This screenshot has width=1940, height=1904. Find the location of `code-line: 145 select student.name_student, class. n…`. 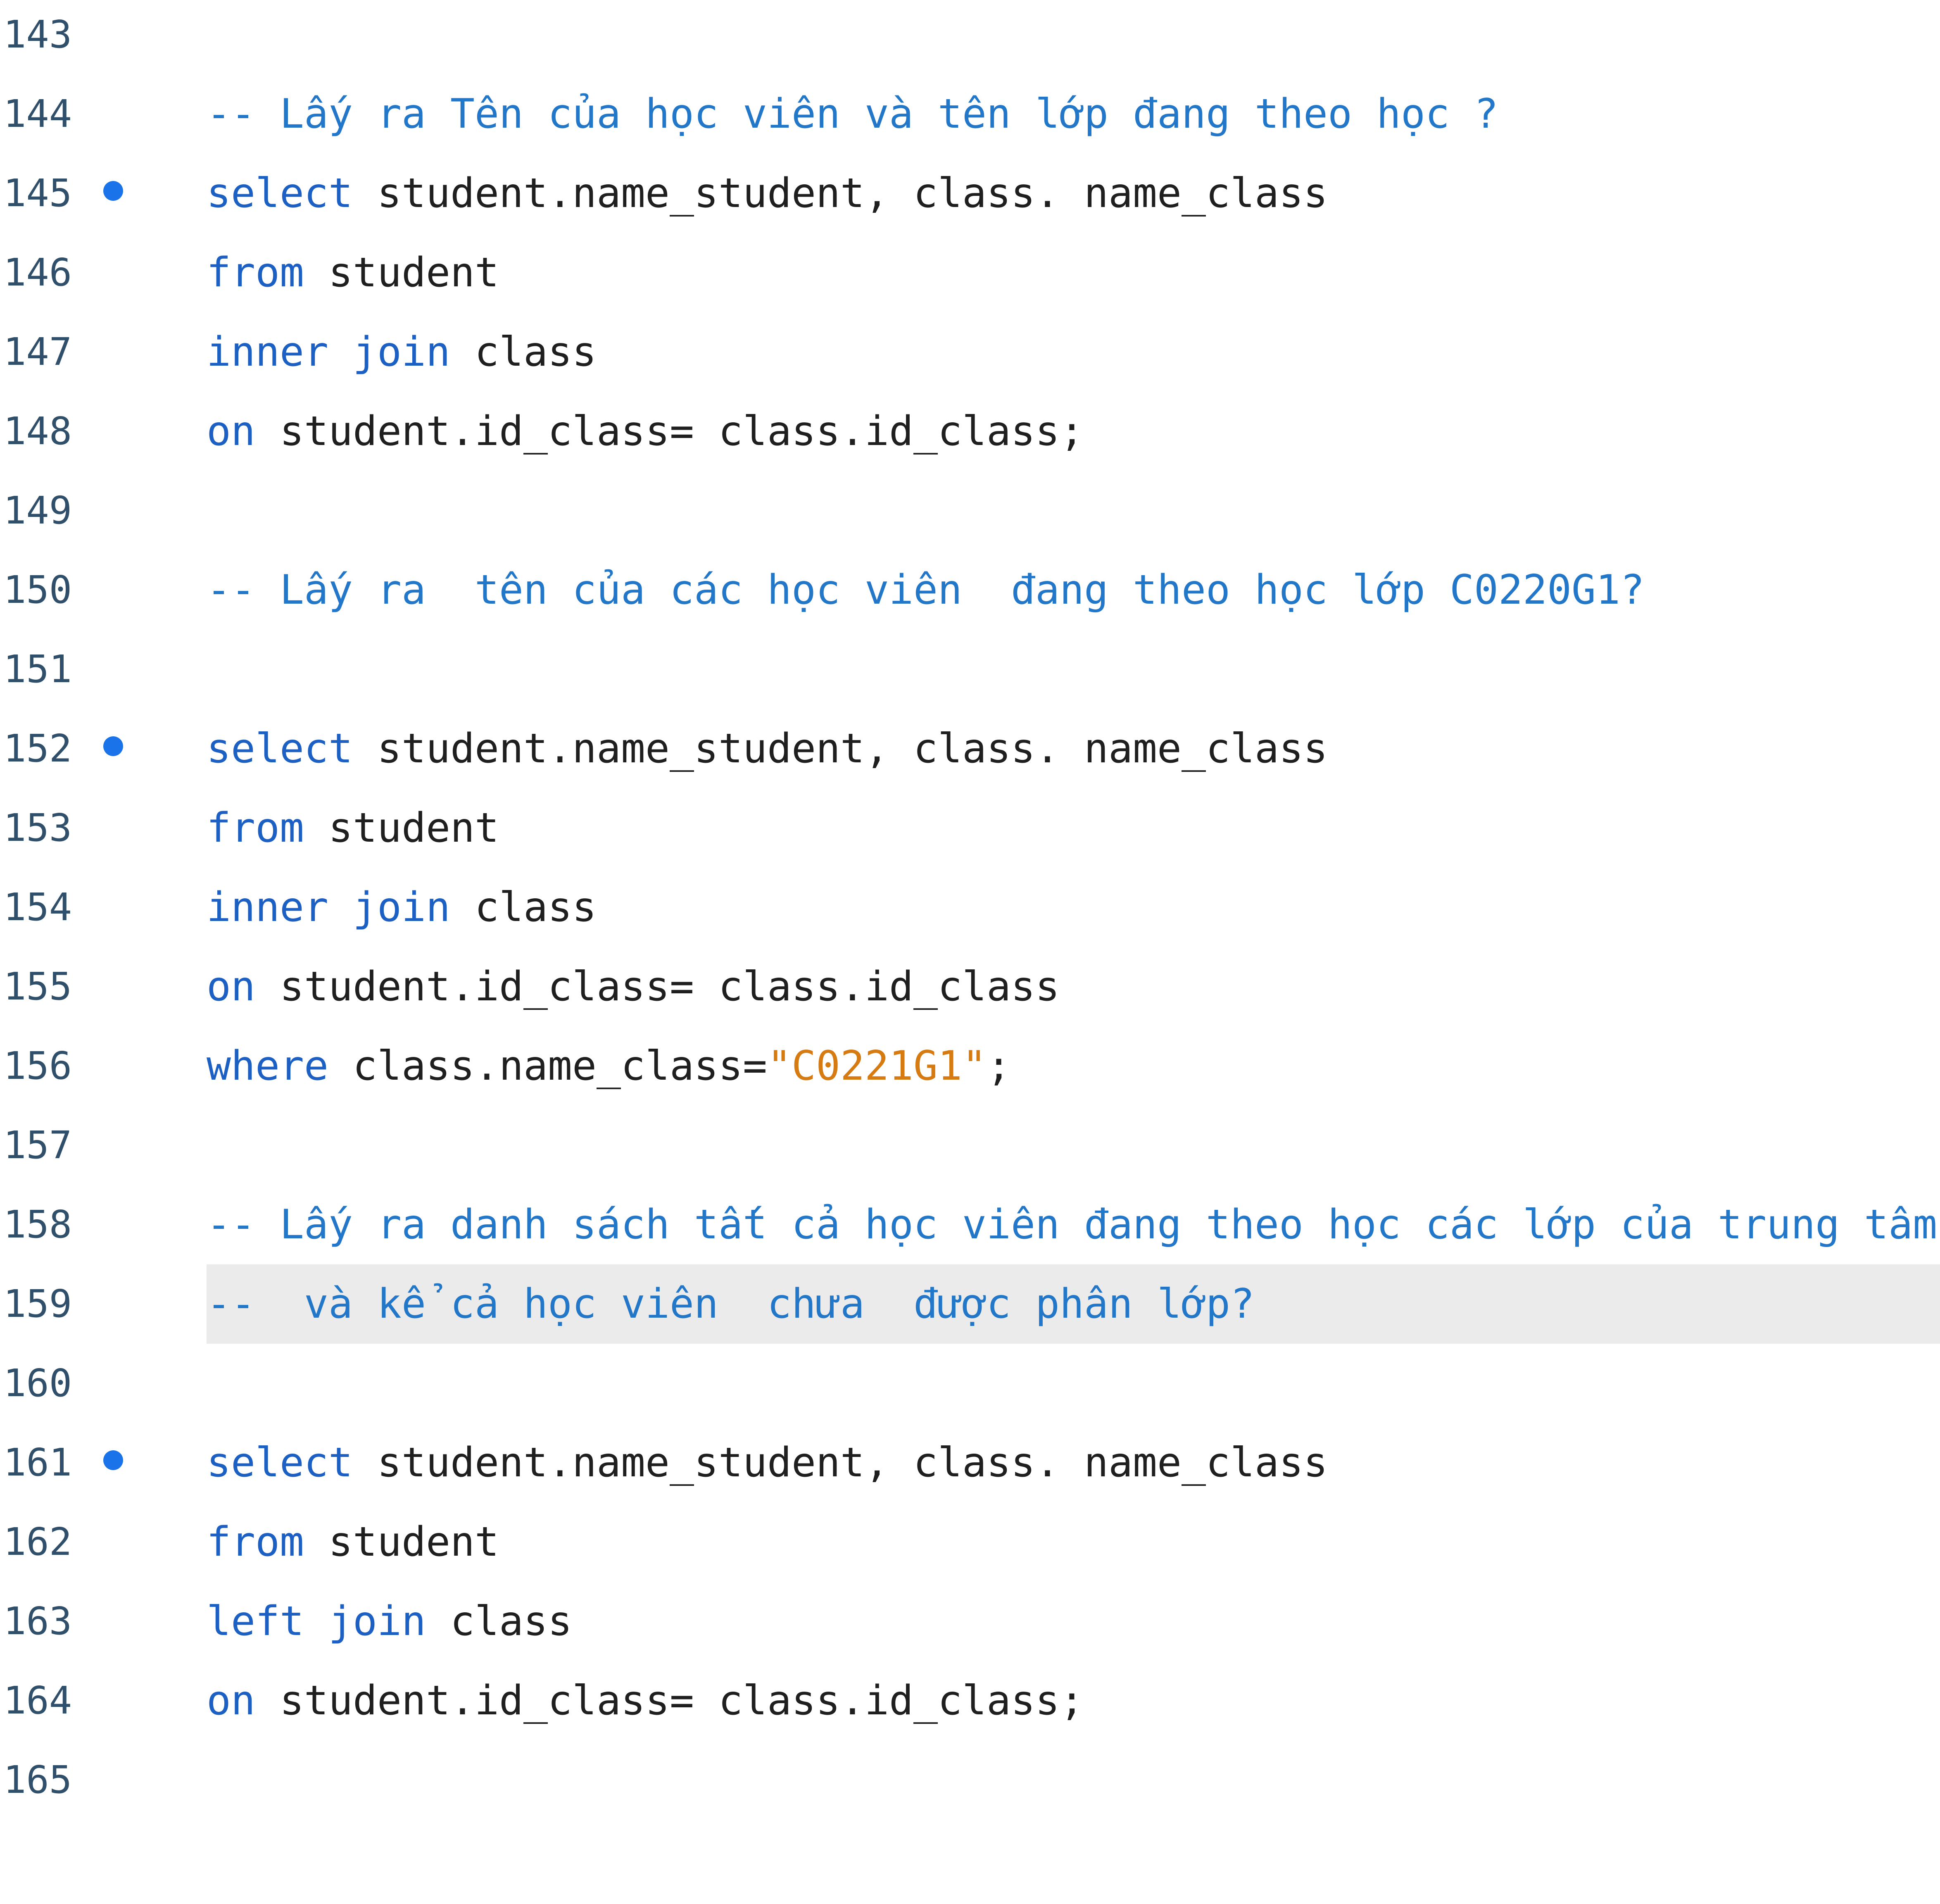

code-line: 145 select student.name_student, class. n… is located at coordinates (970, 193).